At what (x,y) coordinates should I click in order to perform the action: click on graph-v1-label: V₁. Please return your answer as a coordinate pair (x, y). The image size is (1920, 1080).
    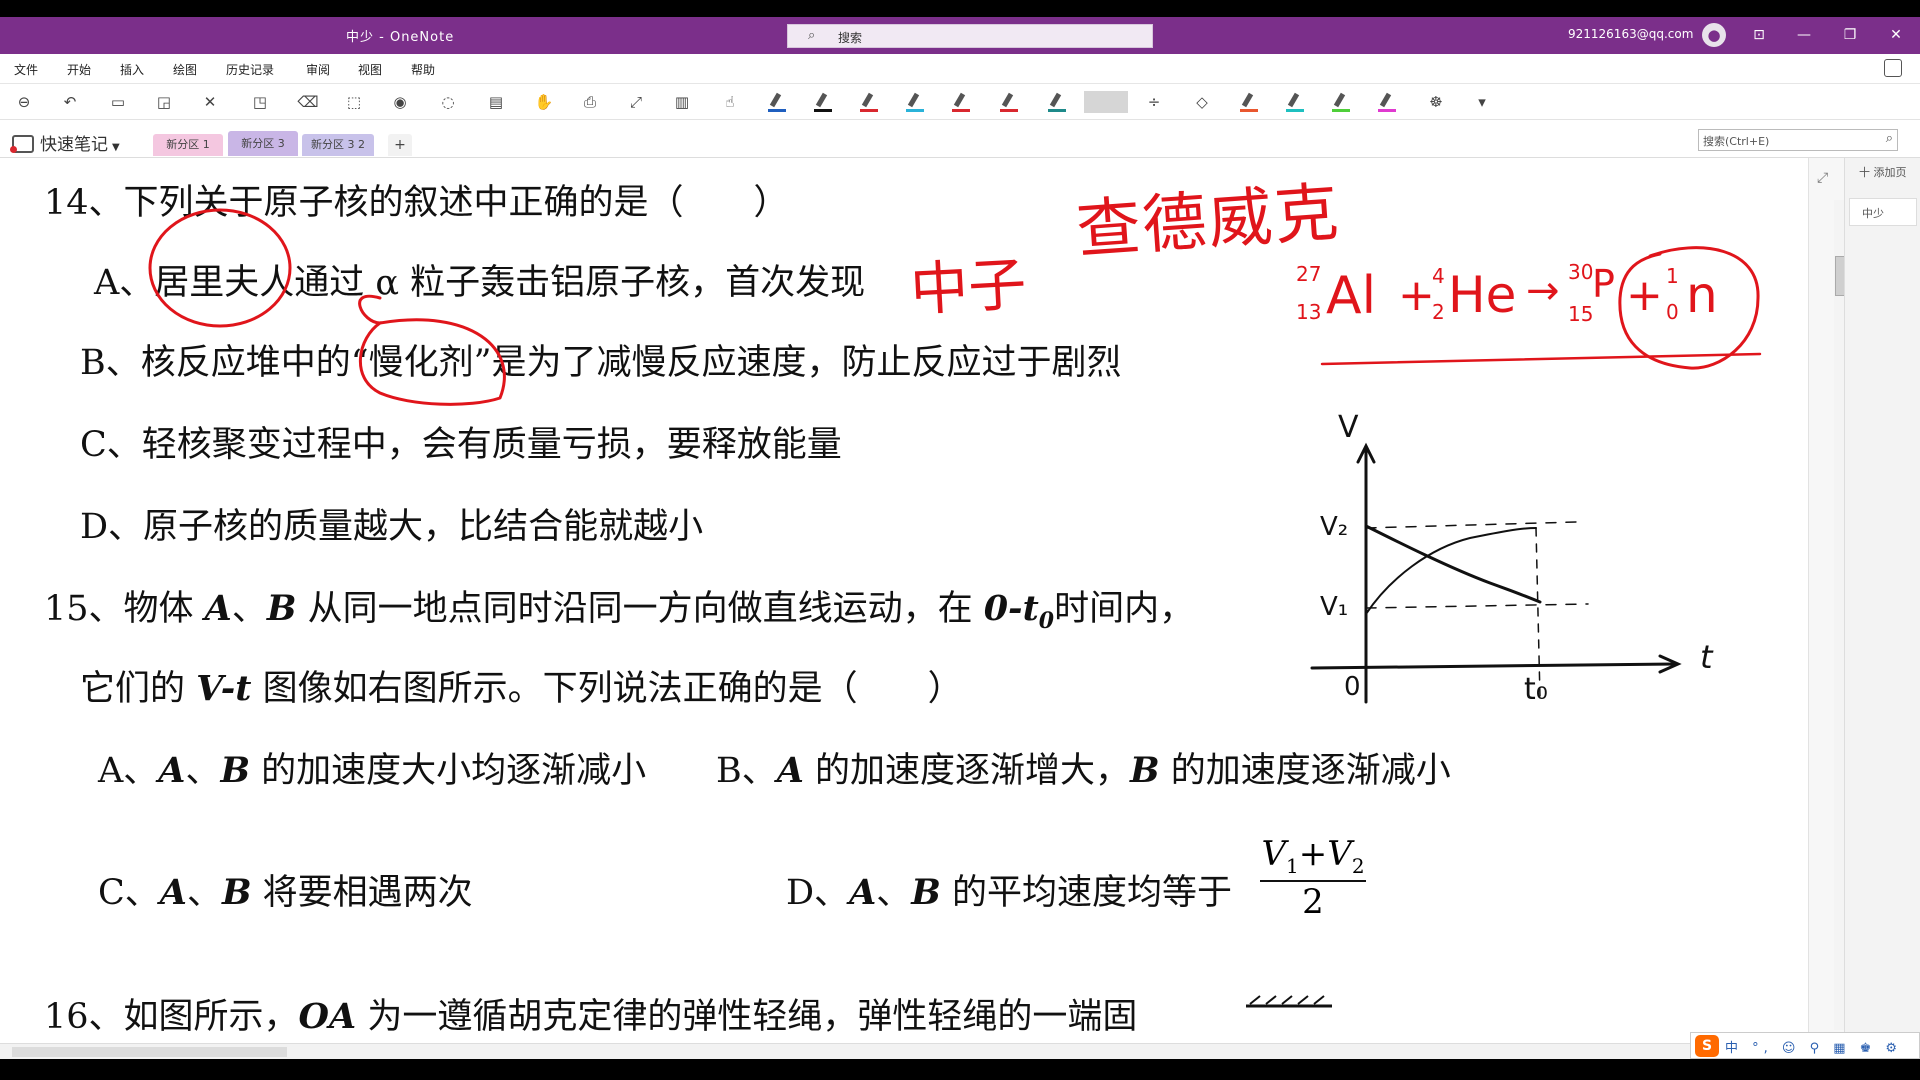
    Looking at the image, I should click on (1334, 607).